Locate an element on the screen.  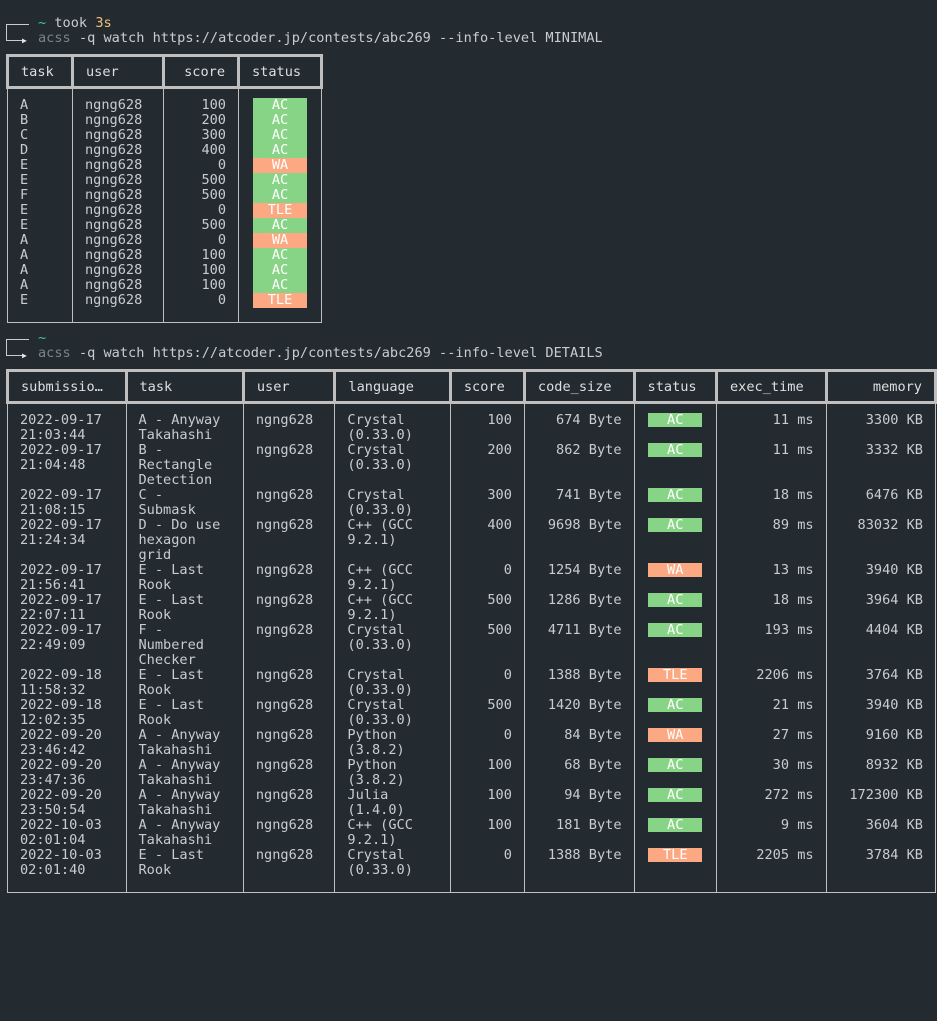
table-row: Engng628 0 WA is located at coordinates (164, 165).